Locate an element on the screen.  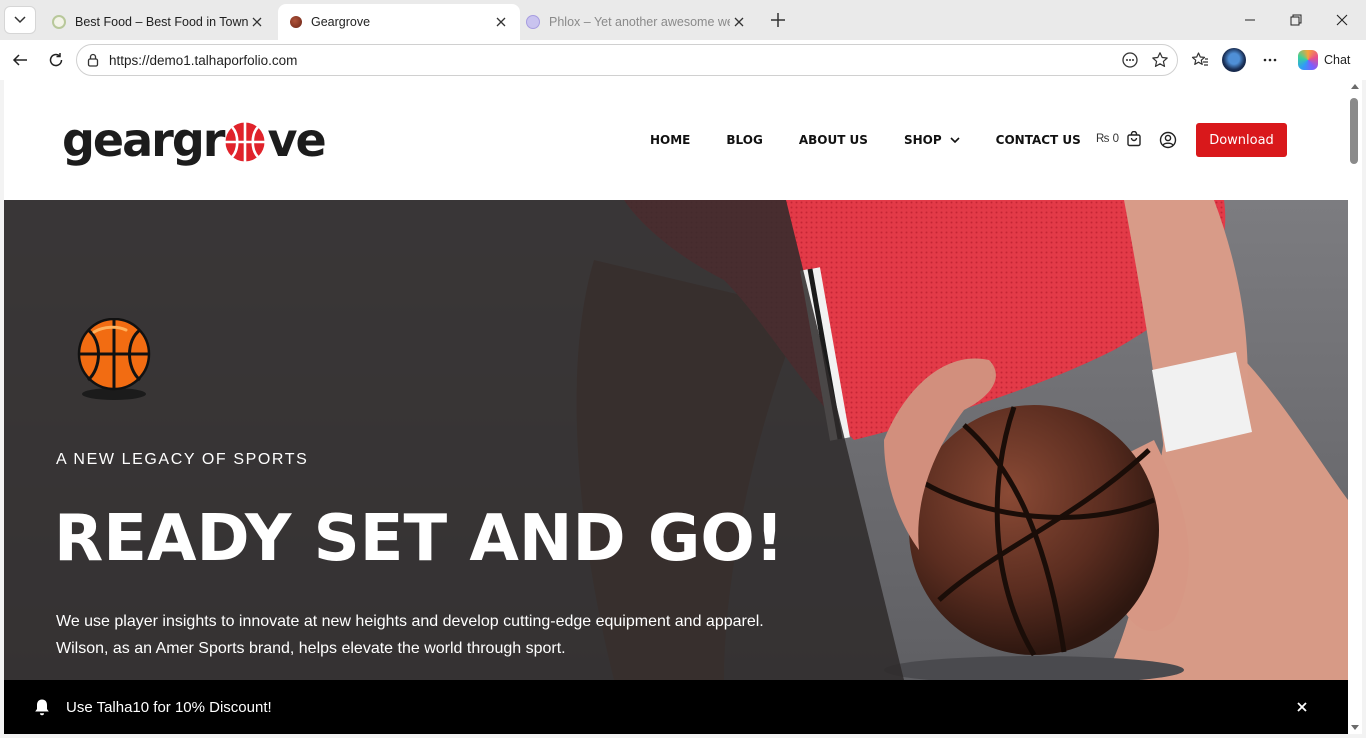
main-navigation: HOME BLOG ABOUT US SHOP CONTACT US is located at coordinates (883, 140).